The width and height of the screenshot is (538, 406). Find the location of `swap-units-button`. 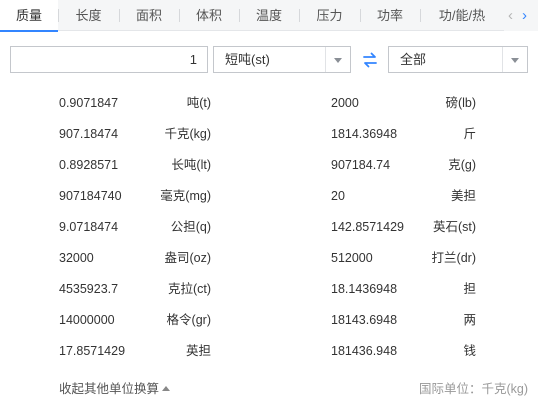

swap-units-button is located at coordinates (370, 60).